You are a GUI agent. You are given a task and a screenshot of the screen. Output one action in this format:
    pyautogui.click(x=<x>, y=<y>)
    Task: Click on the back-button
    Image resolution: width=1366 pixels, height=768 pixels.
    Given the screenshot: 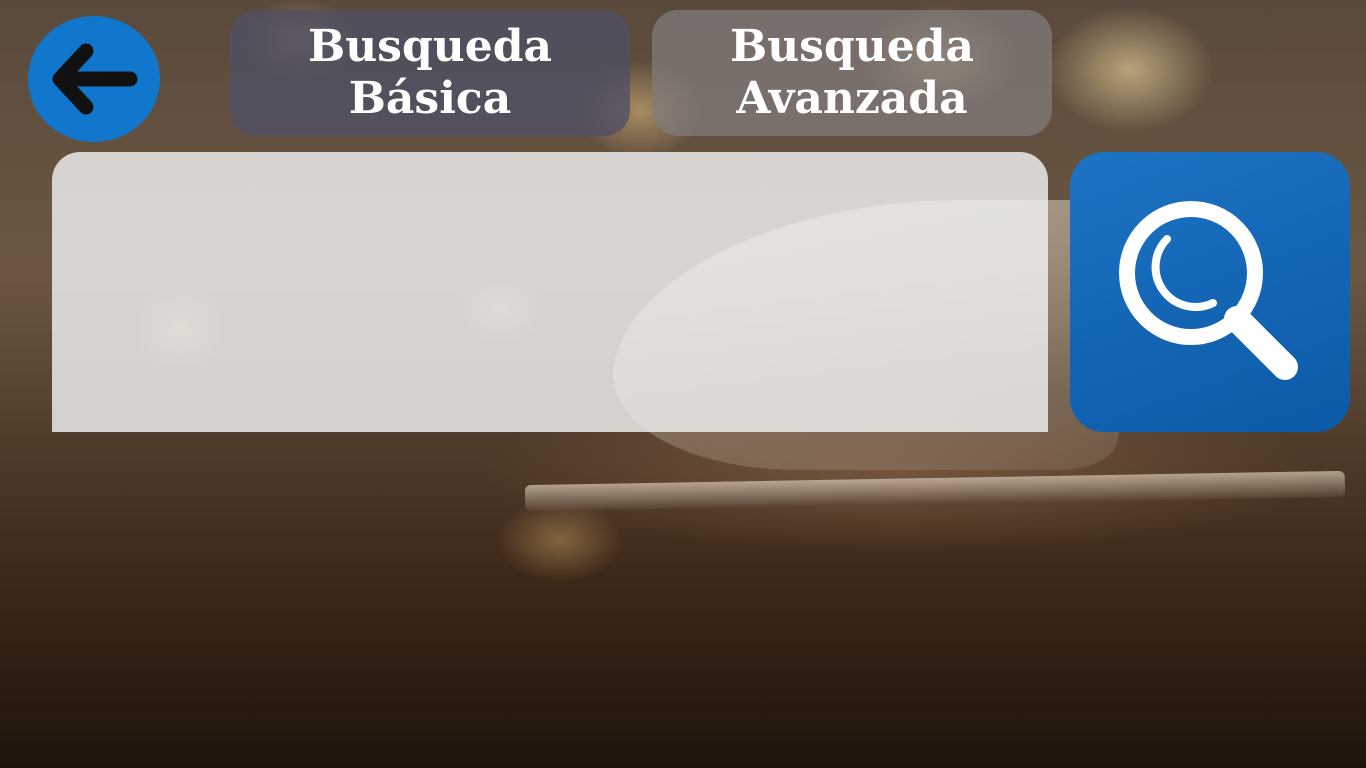 What is the action you would take?
    pyautogui.click(x=94, y=79)
    